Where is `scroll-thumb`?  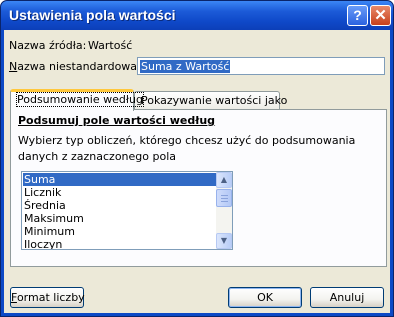 scroll-thumb is located at coordinates (224, 198).